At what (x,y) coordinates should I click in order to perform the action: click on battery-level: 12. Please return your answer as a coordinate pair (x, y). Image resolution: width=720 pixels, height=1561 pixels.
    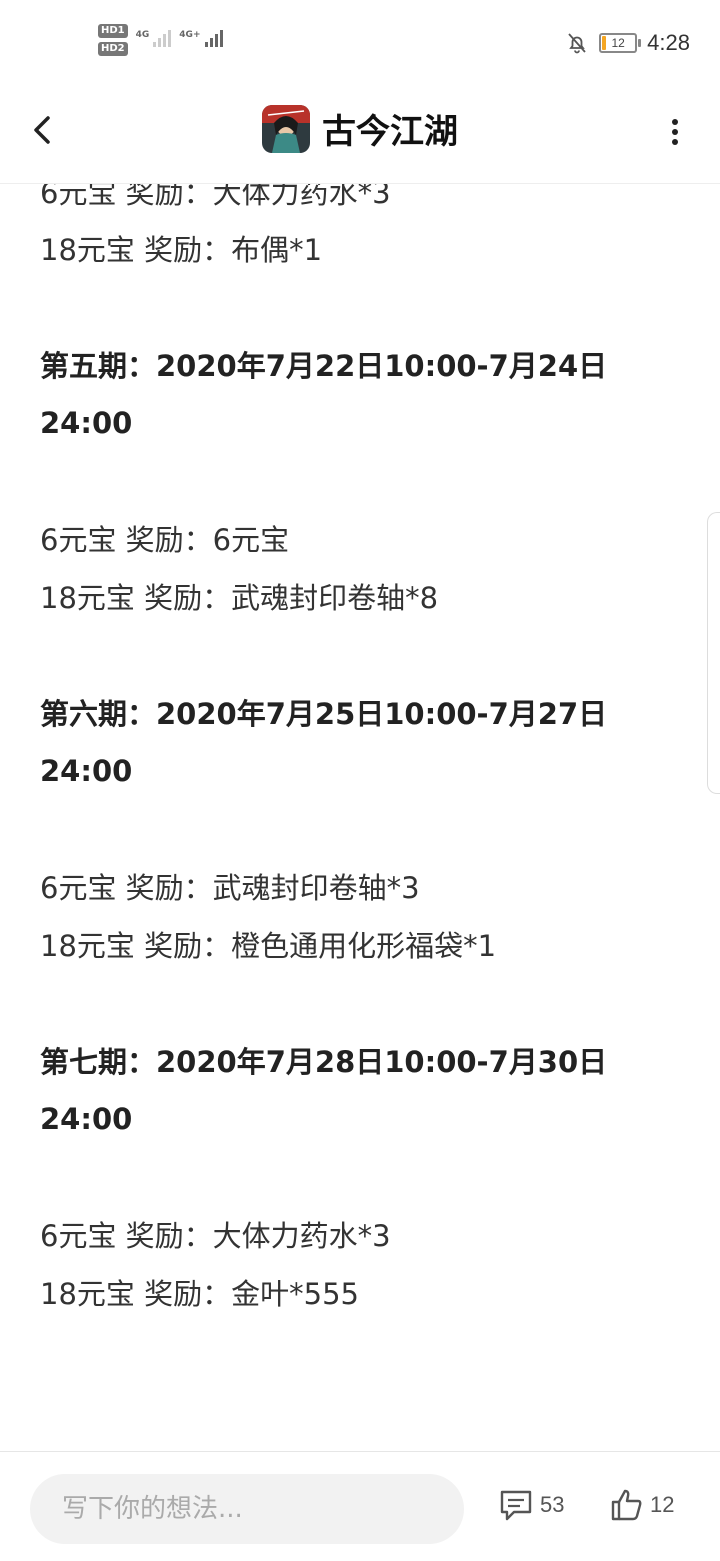
    Looking at the image, I should click on (618, 43).